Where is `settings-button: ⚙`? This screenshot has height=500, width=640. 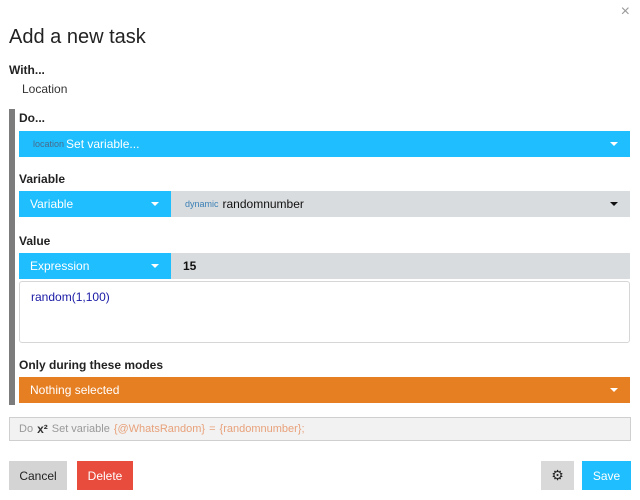 settings-button: ⚙ is located at coordinates (557, 475).